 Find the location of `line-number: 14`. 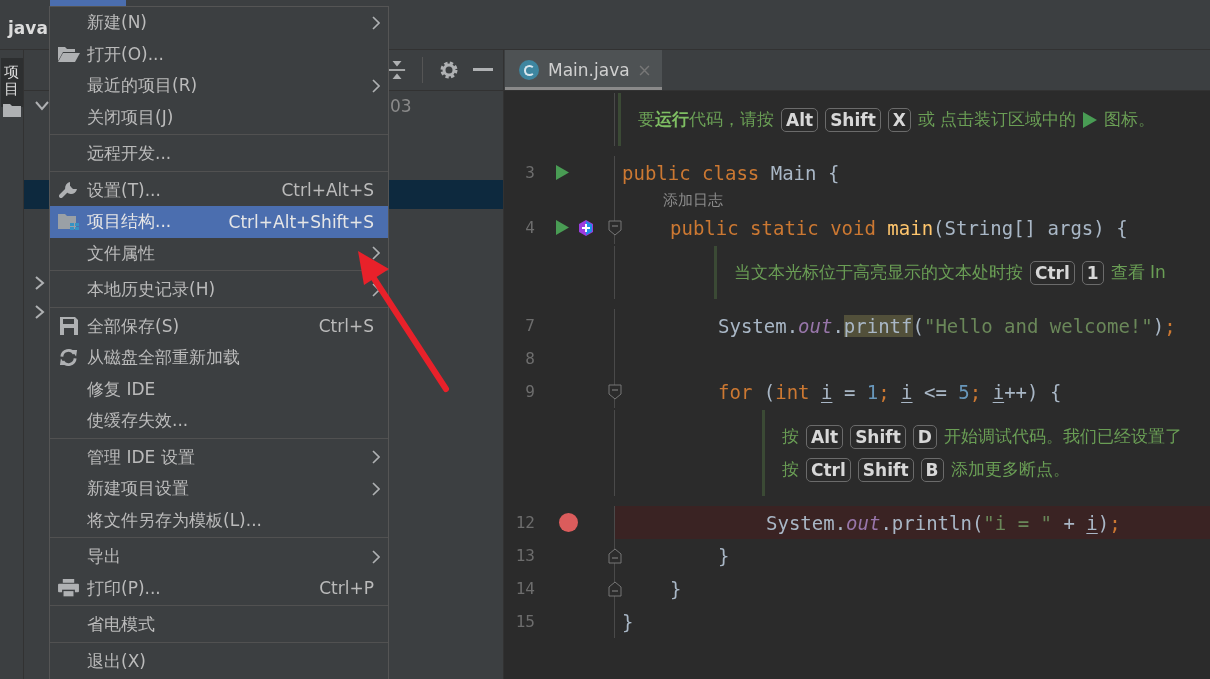

line-number: 14 is located at coordinates (524, 588).